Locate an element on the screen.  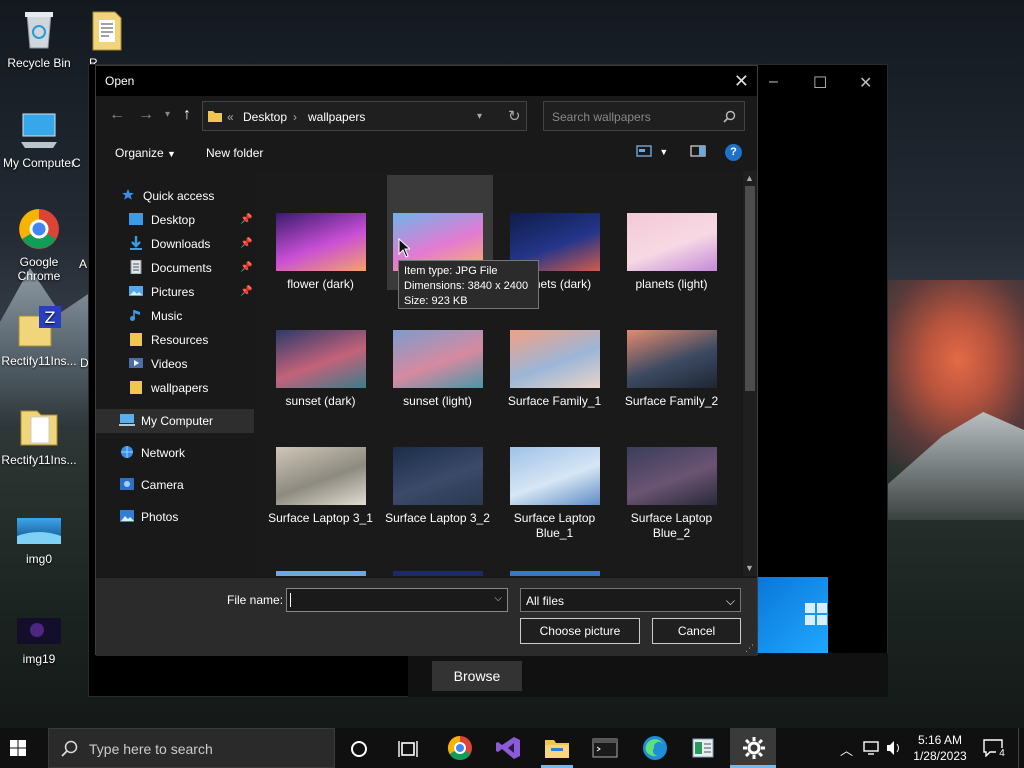
choose-picture-button: Choose picture is located at coordinates (580, 631).